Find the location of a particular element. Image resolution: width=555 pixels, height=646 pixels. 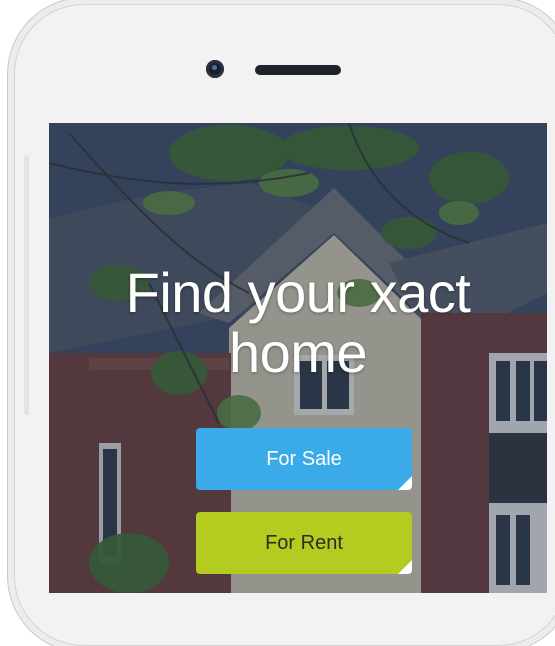

for-rent-label: For Rent is located at coordinates (304, 542).